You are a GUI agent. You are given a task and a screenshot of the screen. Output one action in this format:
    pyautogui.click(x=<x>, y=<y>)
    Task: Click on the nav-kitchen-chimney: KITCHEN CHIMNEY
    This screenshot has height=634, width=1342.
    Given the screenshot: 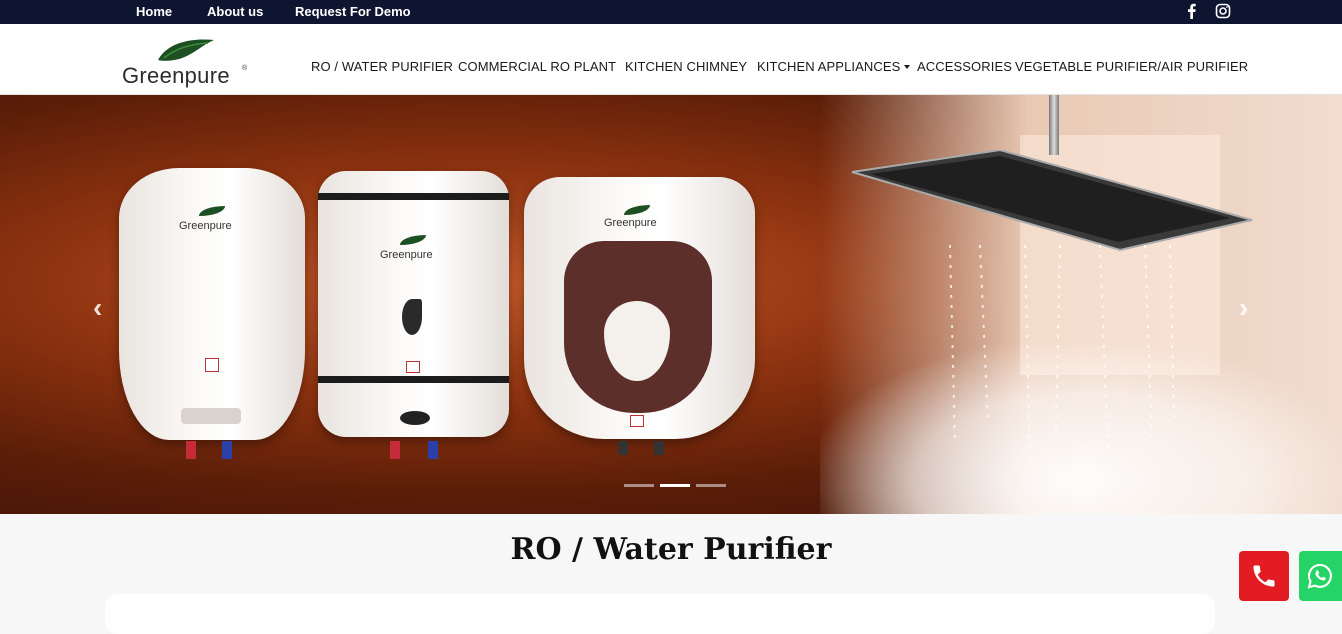 What is the action you would take?
    pyautogui.click(x=686, y=66)
    